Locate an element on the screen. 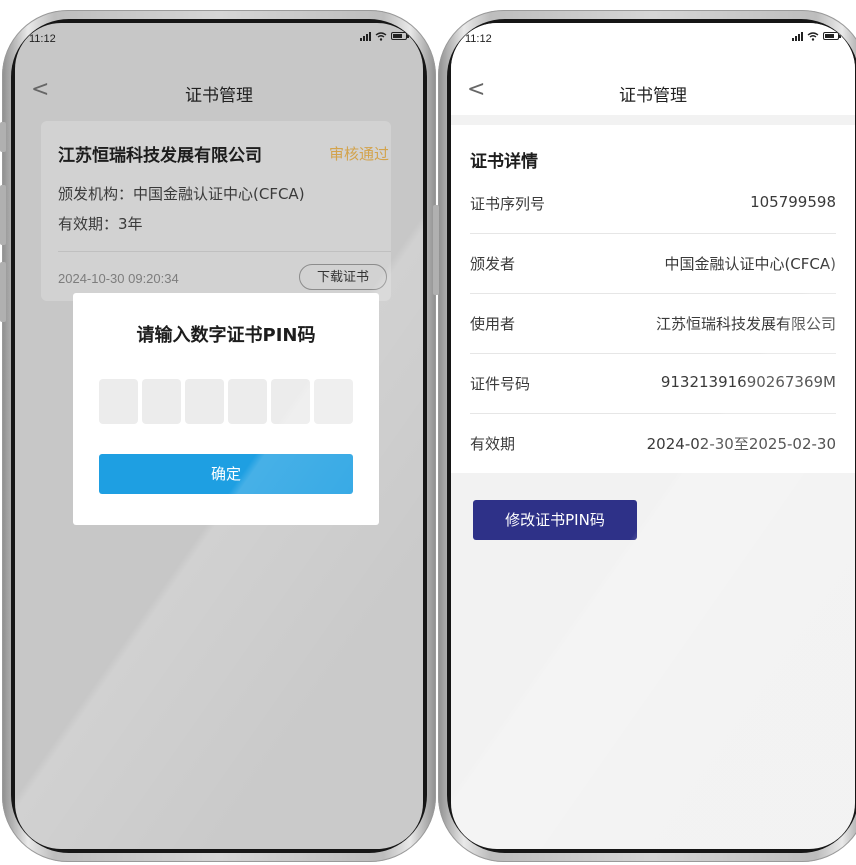 This screenshot has width=856, height=865. detail-key: 颁发者 is located at coordinates (493, 264).